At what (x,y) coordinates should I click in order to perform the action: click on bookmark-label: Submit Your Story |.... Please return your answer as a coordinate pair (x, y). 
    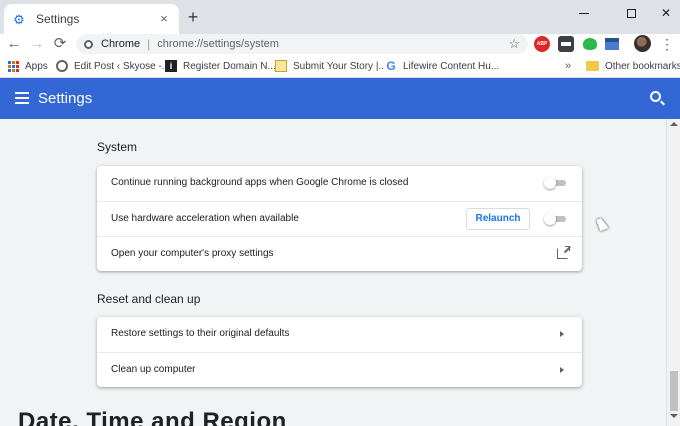
    Looking at the image, I should click on (340, 66).